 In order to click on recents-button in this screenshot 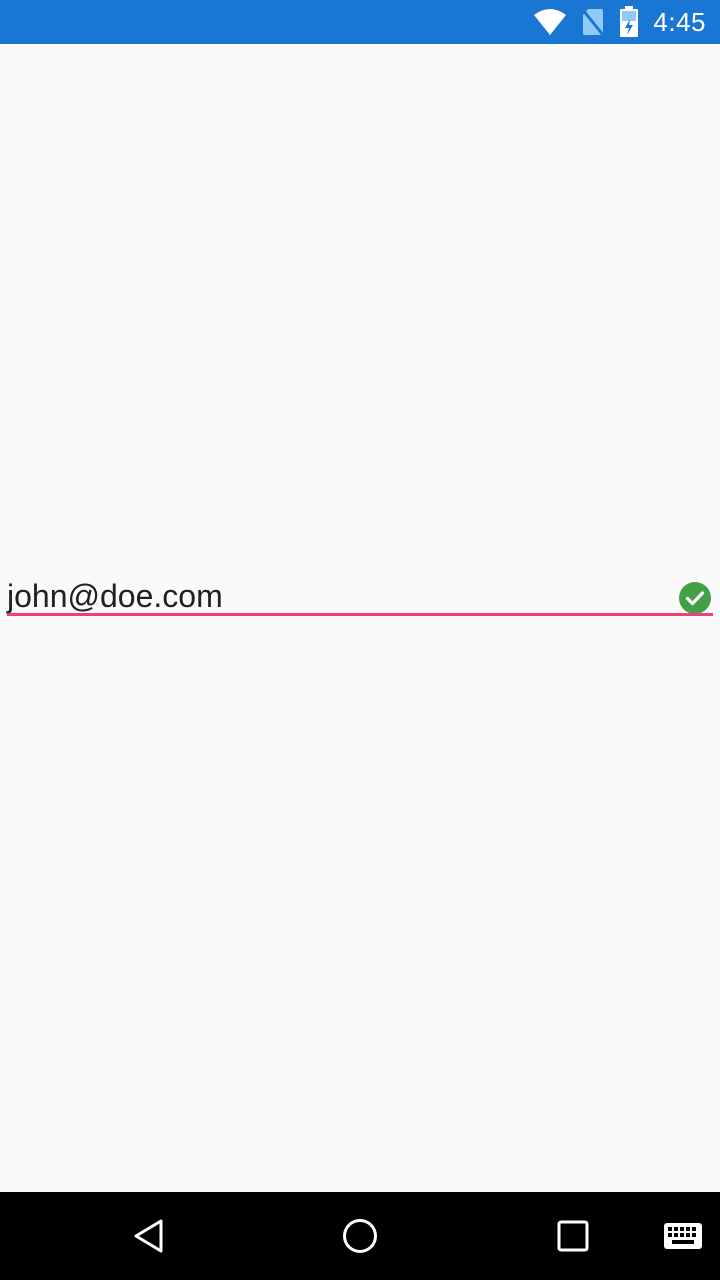, I will do `click(573, 1236)`.